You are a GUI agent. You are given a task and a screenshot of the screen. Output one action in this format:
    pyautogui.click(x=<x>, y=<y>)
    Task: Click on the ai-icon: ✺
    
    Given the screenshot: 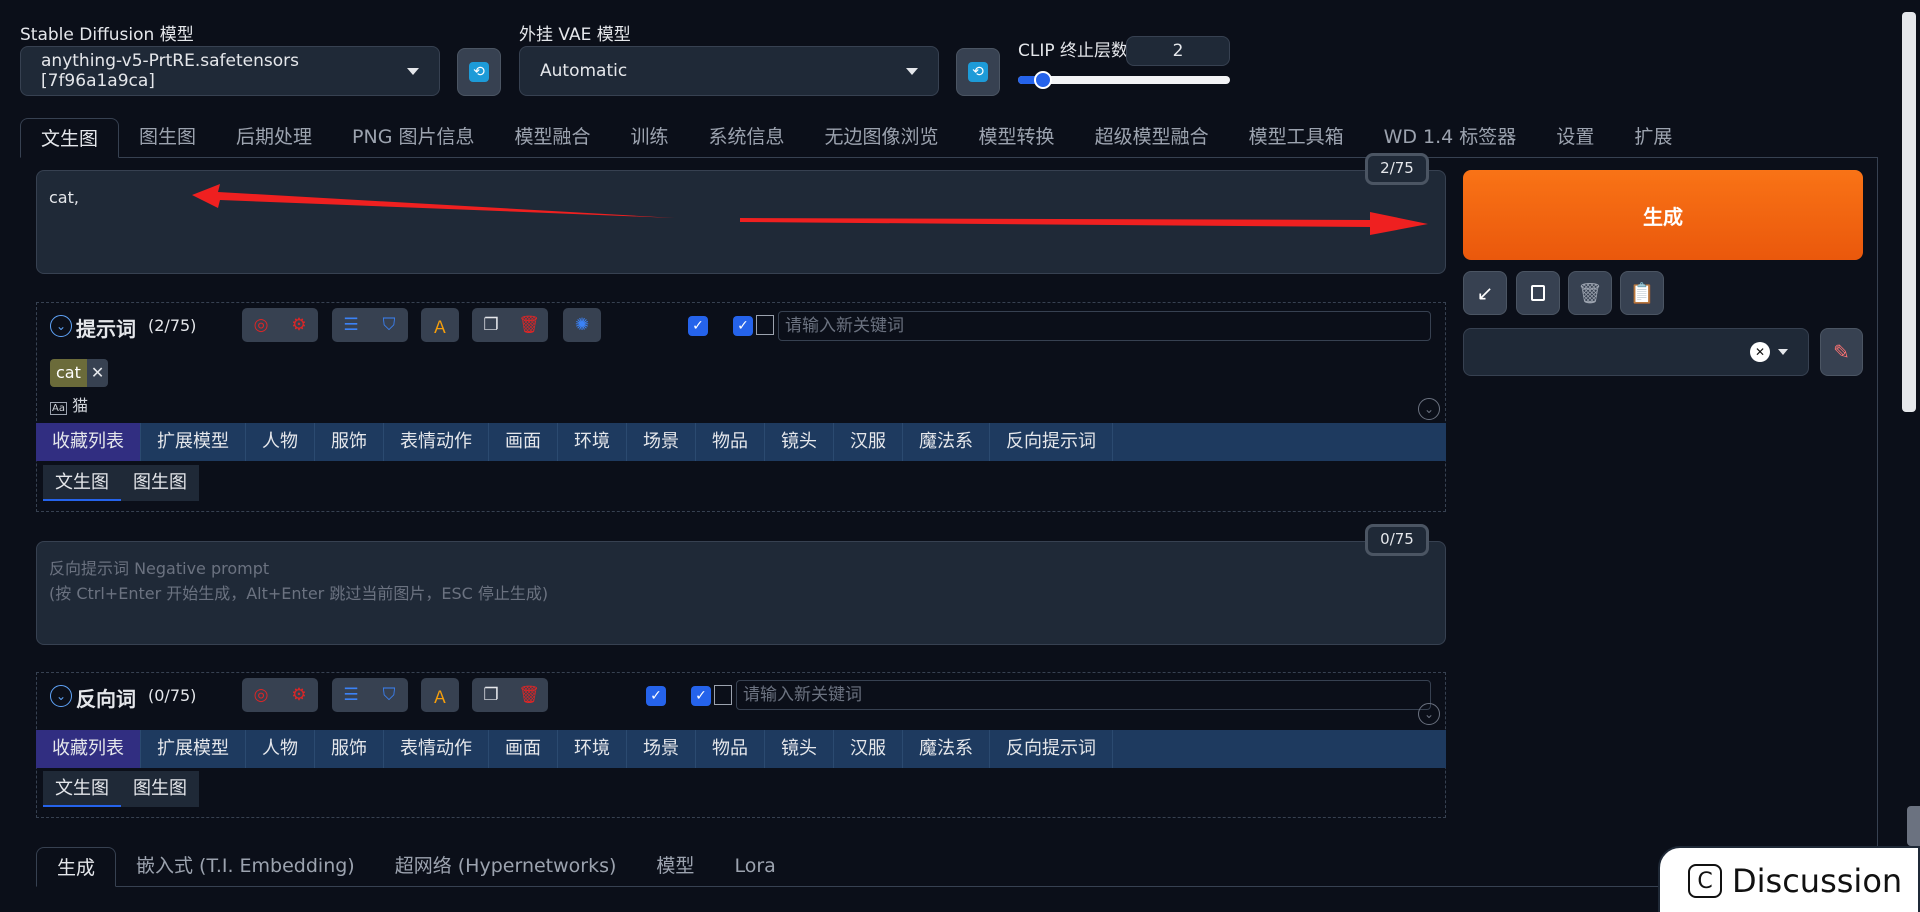 What is the action you would take?
    pyautogui.click(x=582, y=325)
    